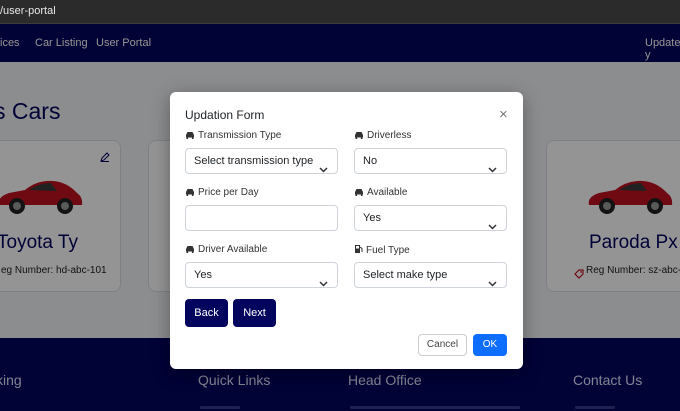  Describe the element at coordinates (360, 250) in the screenshot. I see `fuel-pump-icon` at that location.